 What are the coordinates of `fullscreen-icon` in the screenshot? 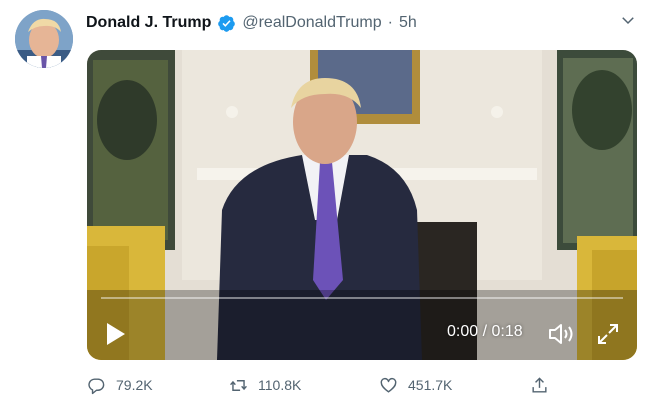 It's located at (608, 334).